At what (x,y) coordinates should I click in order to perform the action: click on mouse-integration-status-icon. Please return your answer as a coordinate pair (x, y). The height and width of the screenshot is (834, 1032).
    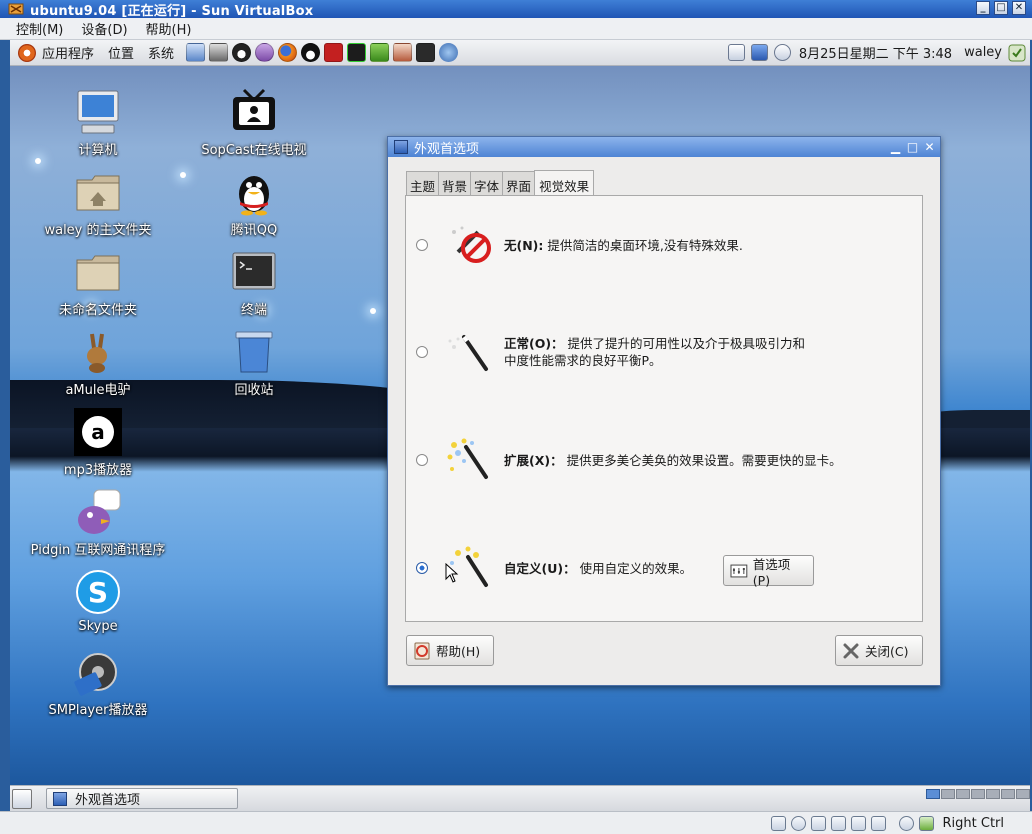
    Looking at the image, I should click on (906, 823).